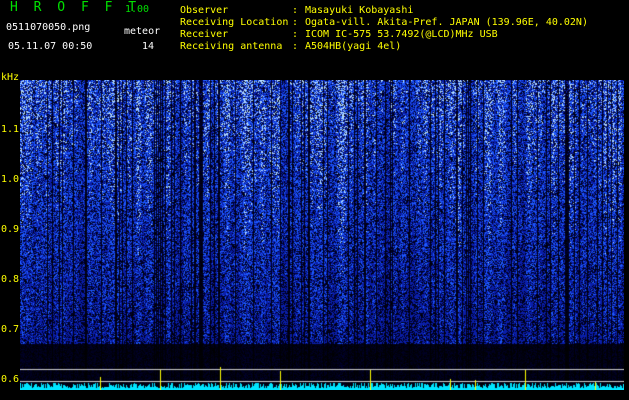 This screenshot has width=629, height=400. What do you see at coordinates (50, 46) in the screenshot?
I see `datetime: 05.11.07 00:50` at bounding box center [50, 46].